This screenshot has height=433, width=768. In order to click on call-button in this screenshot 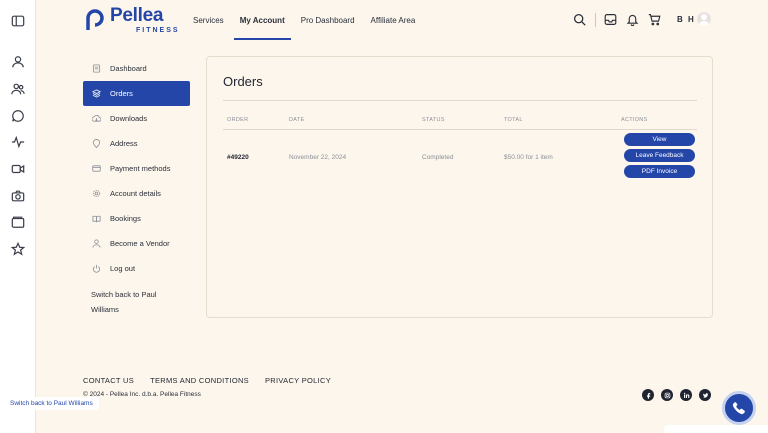, I will do `click(739, 408)`.